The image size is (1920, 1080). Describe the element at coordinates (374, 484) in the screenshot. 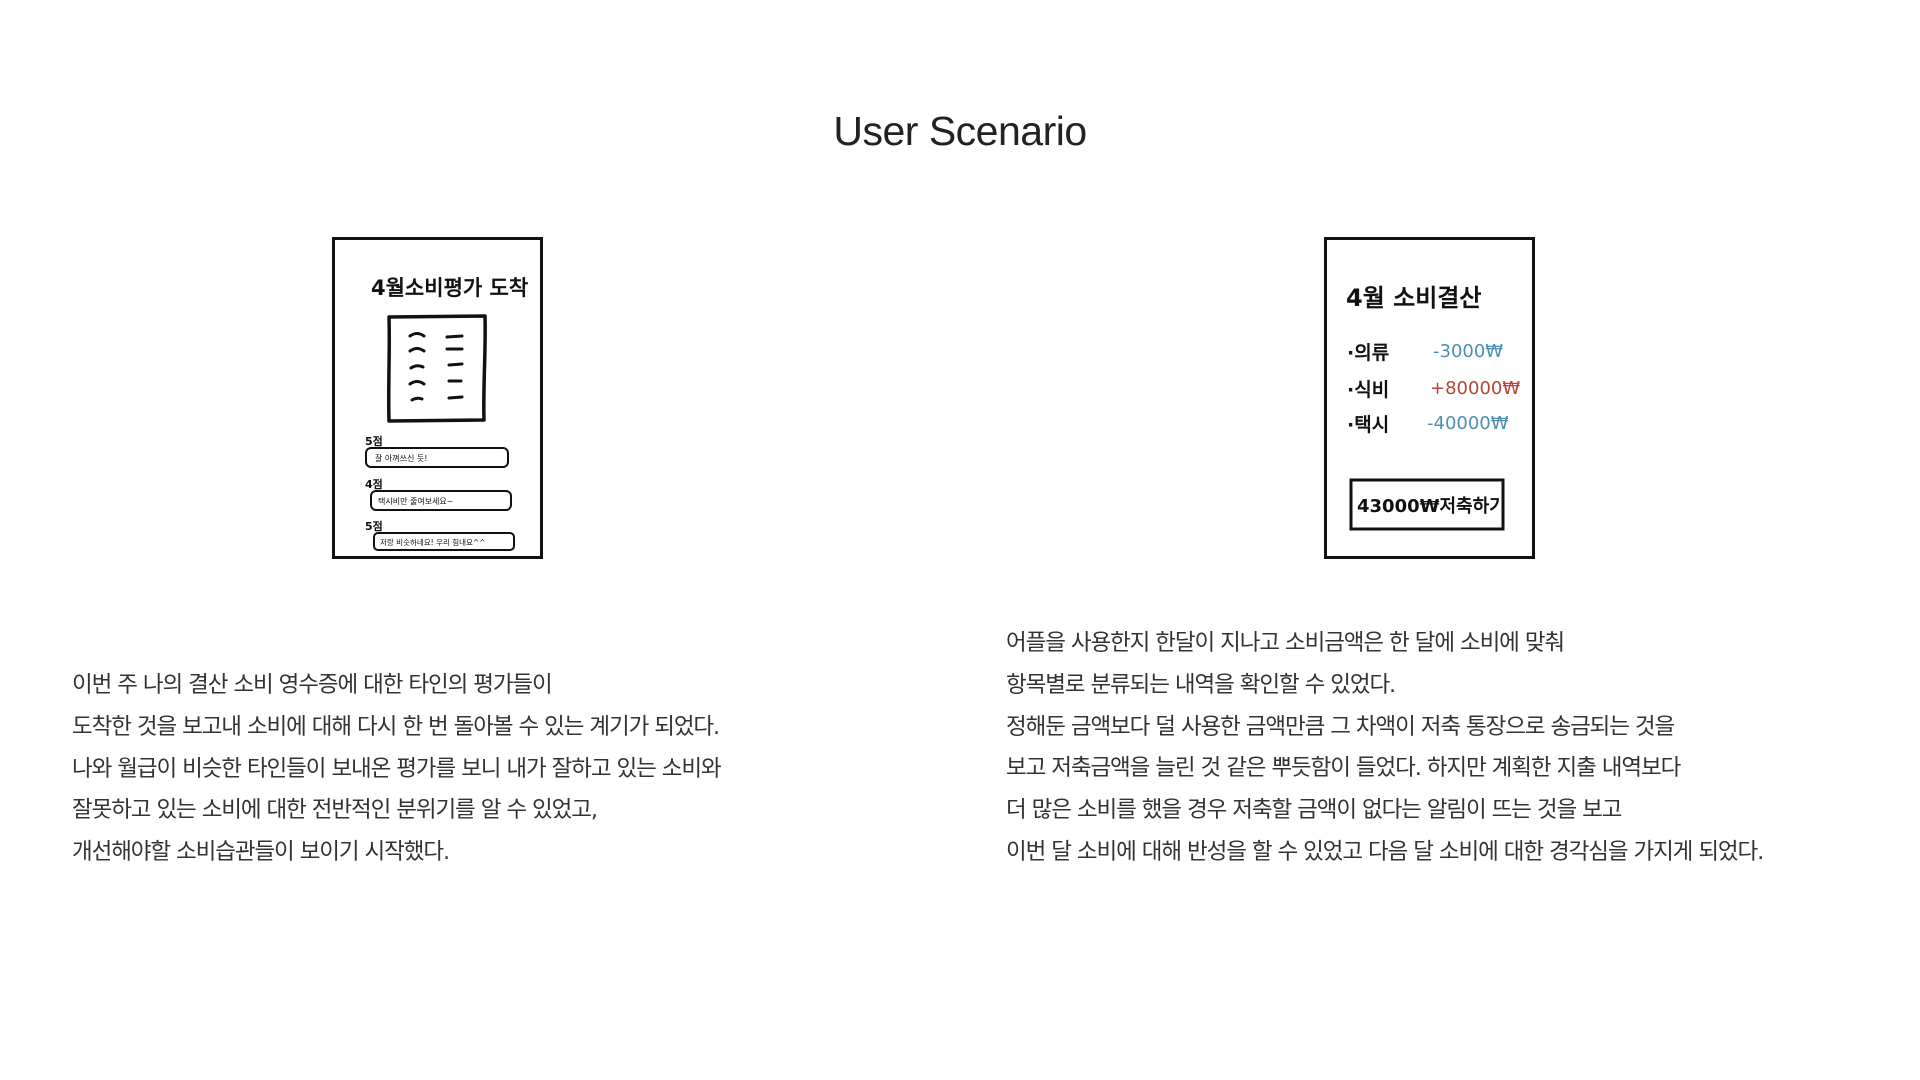

I see `rating-score: 4점` at that location.